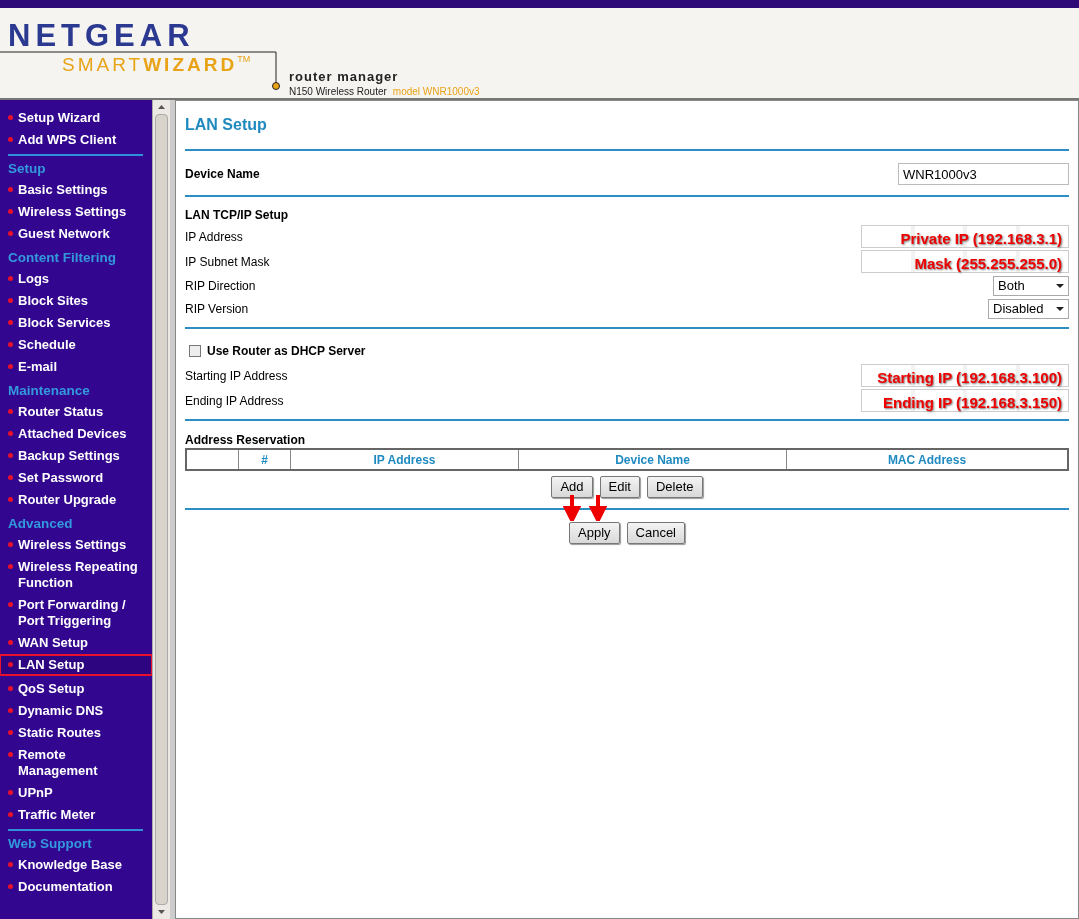  What do you see at coordinates (436, 92) in the screenshot?
I see `model-number: model WNR1000v3` at bounding box center [436, 92].